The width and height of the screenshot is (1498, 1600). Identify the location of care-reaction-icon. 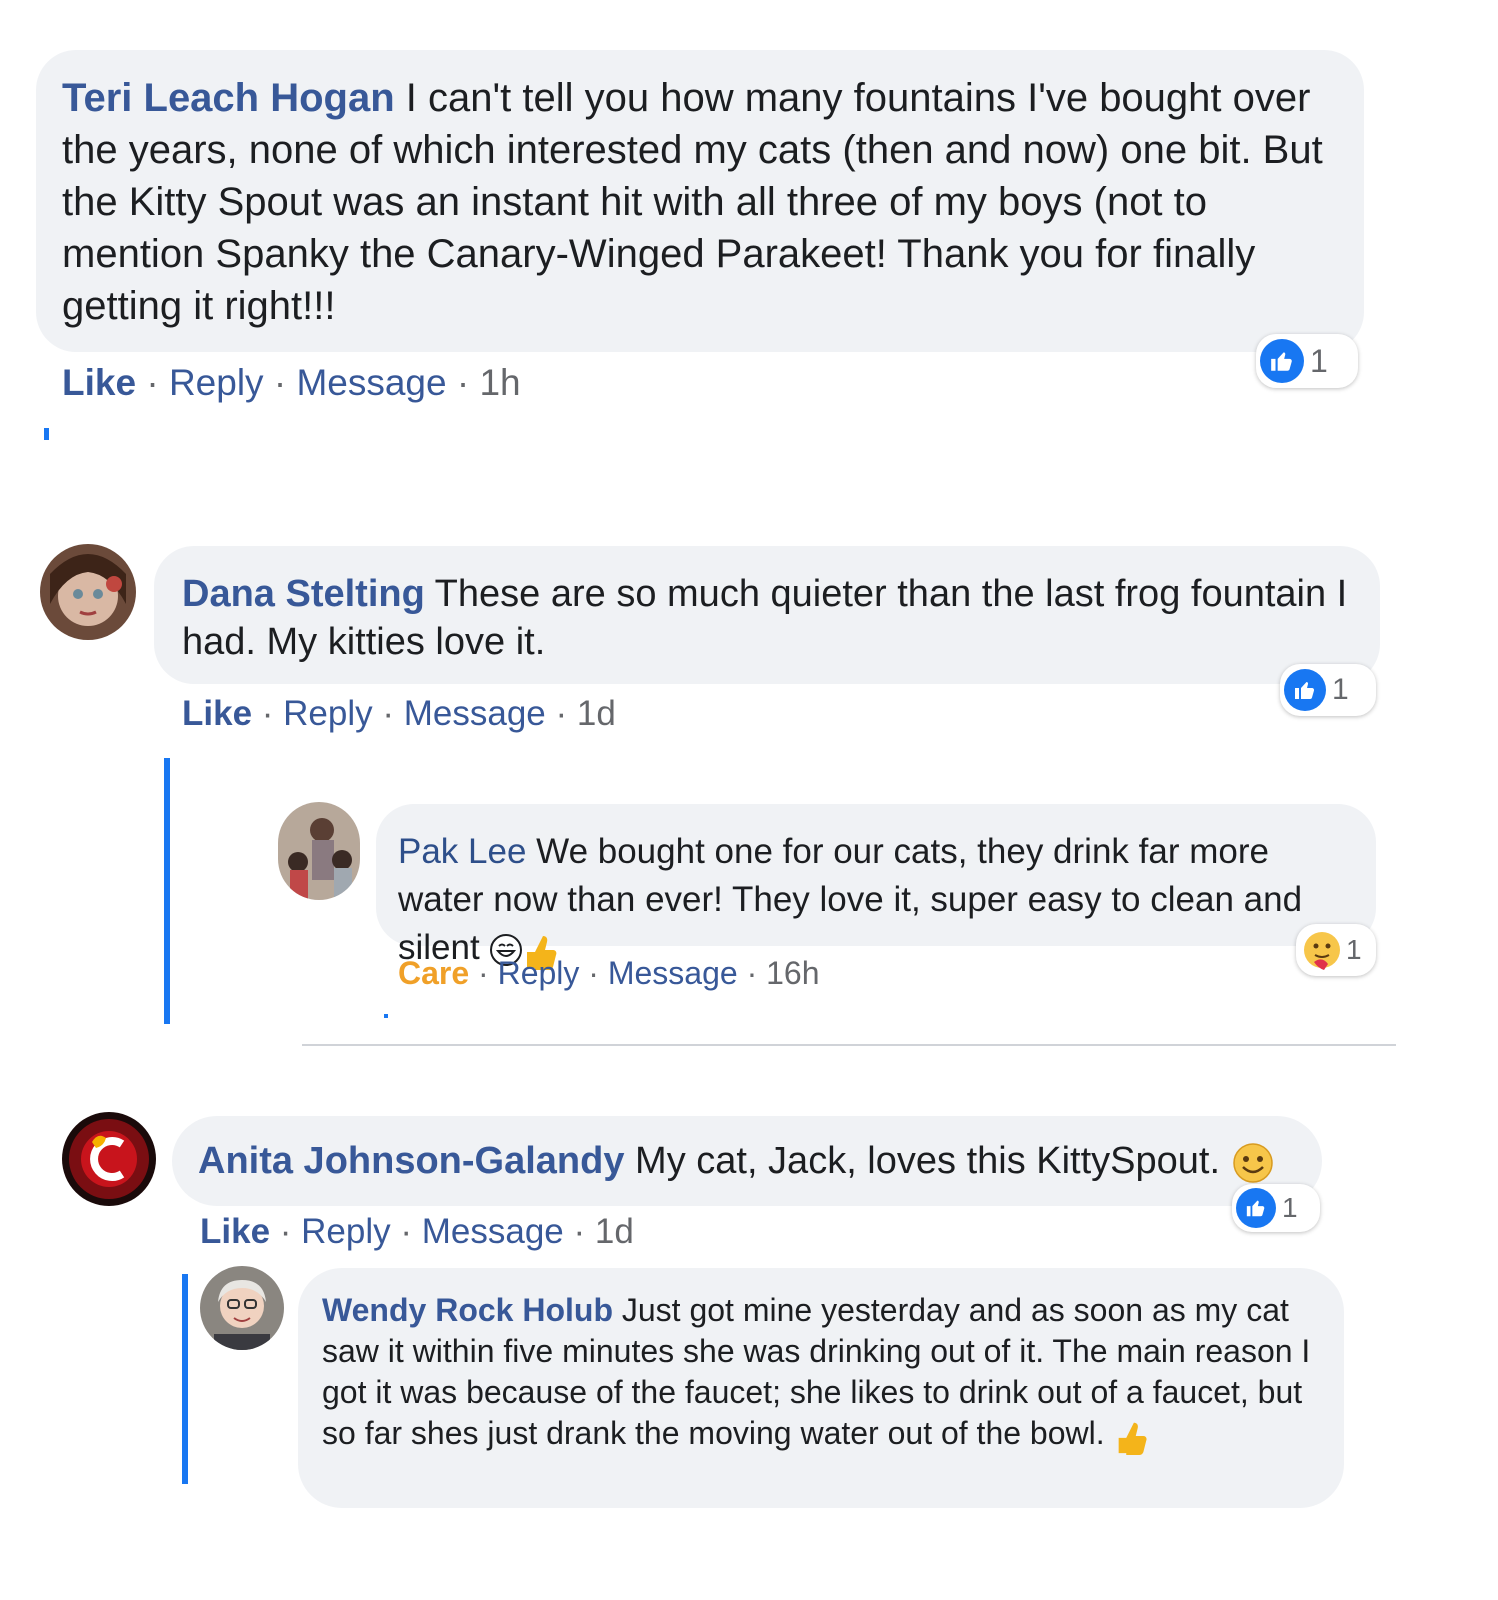
(1322, 951).